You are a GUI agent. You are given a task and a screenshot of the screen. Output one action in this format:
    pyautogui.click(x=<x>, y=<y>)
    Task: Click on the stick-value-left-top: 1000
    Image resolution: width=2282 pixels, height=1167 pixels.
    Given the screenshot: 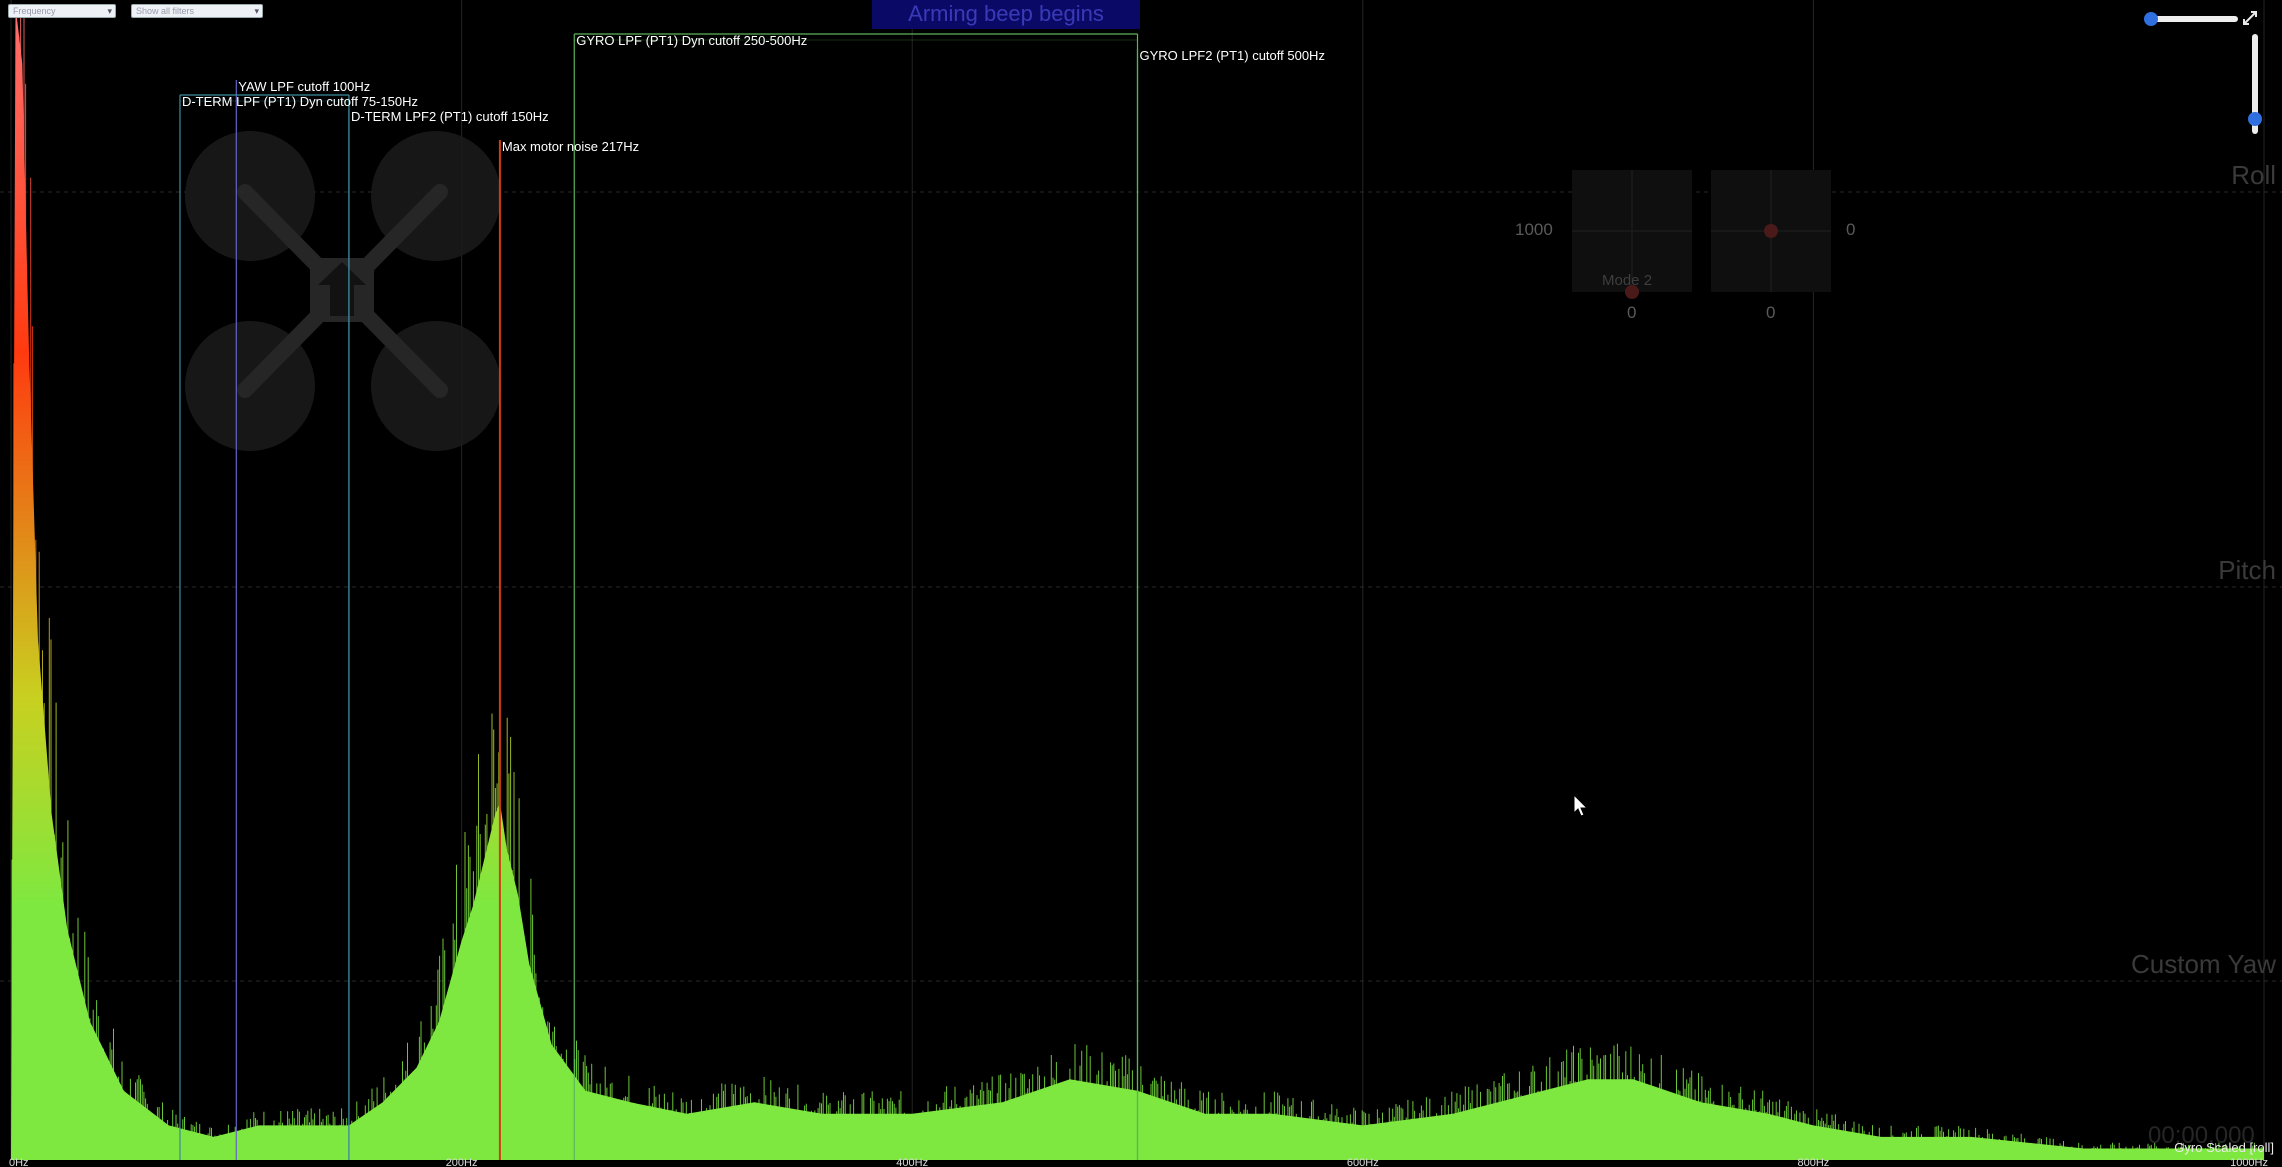 What is the action you would take?
    pyautogui.click(x=1534, y=229)
    